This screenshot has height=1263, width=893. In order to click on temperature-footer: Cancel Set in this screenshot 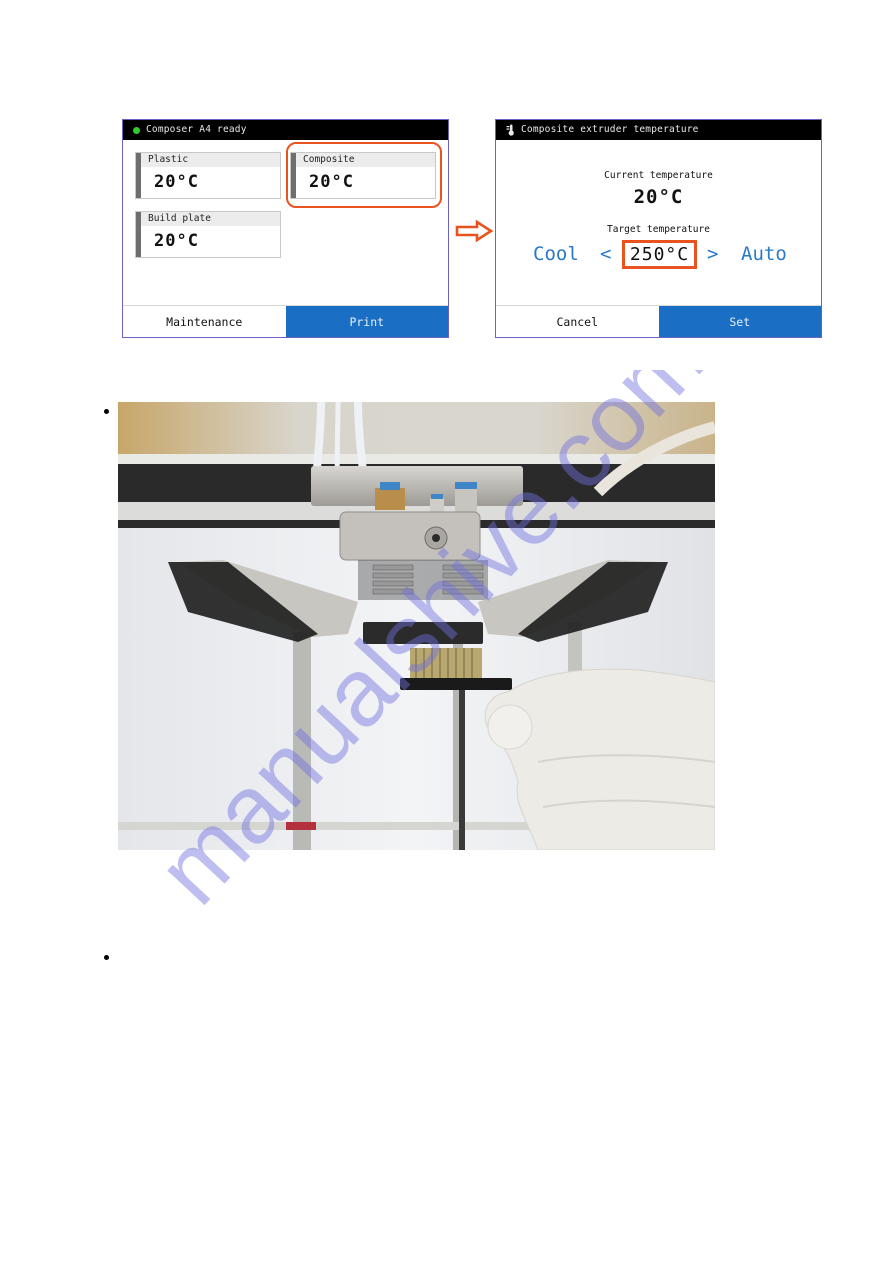, I will do `click(658, 321)`.